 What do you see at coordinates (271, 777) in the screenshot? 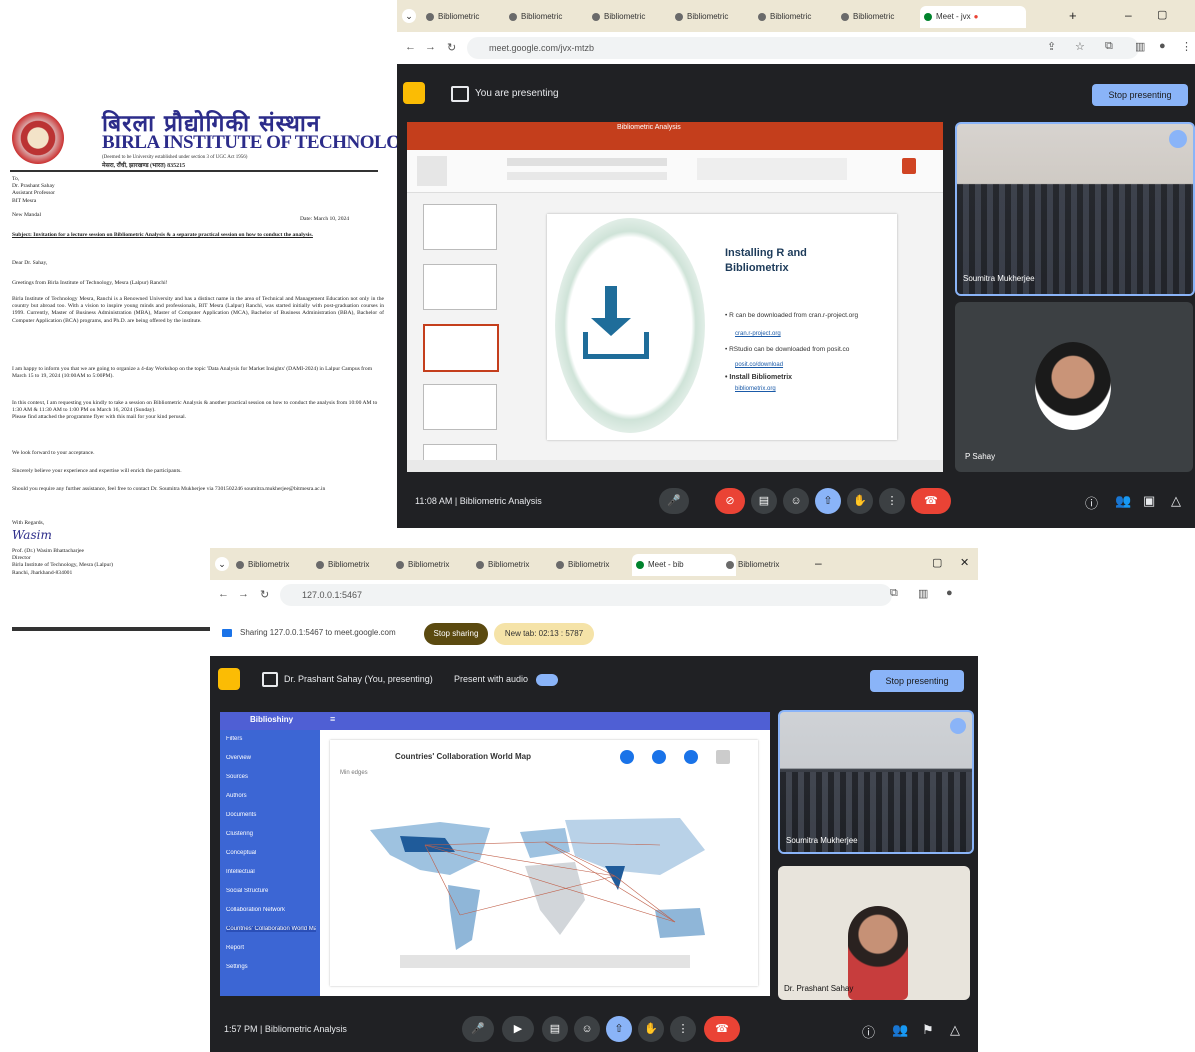
I see `sidebar-item: Sources` at bounding box center [271, 777].